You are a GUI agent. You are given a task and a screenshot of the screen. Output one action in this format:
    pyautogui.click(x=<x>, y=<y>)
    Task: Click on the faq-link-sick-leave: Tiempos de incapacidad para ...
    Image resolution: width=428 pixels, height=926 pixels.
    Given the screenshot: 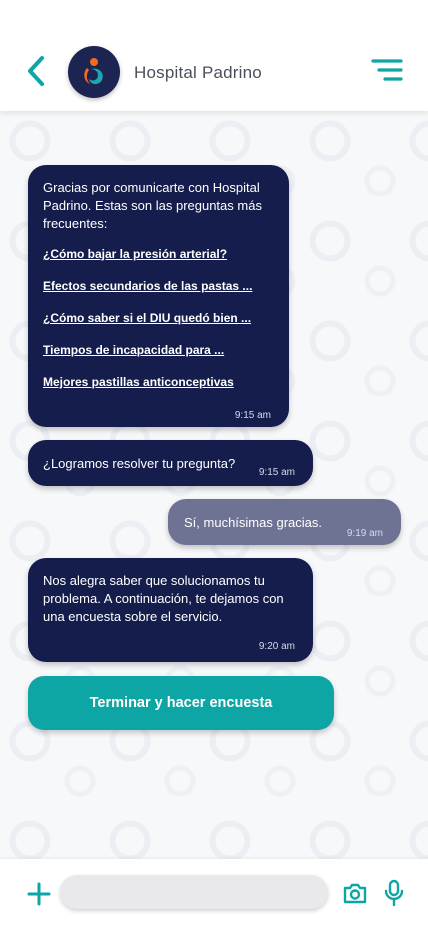 What is the action you would take?
    pyautogui.click(x=159, y=350)
    